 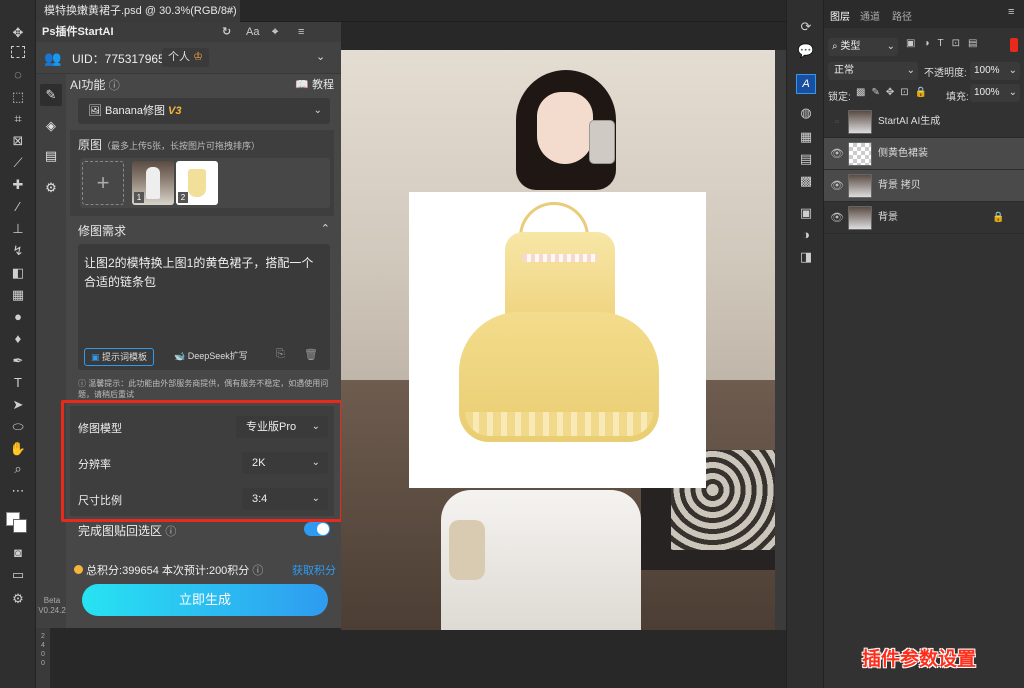 What do you see at coordinates (211, 357) in the screenshot?
I see `deepseek-button: 🐋 DeepSeek扩写` at bounding box center [211, 357].